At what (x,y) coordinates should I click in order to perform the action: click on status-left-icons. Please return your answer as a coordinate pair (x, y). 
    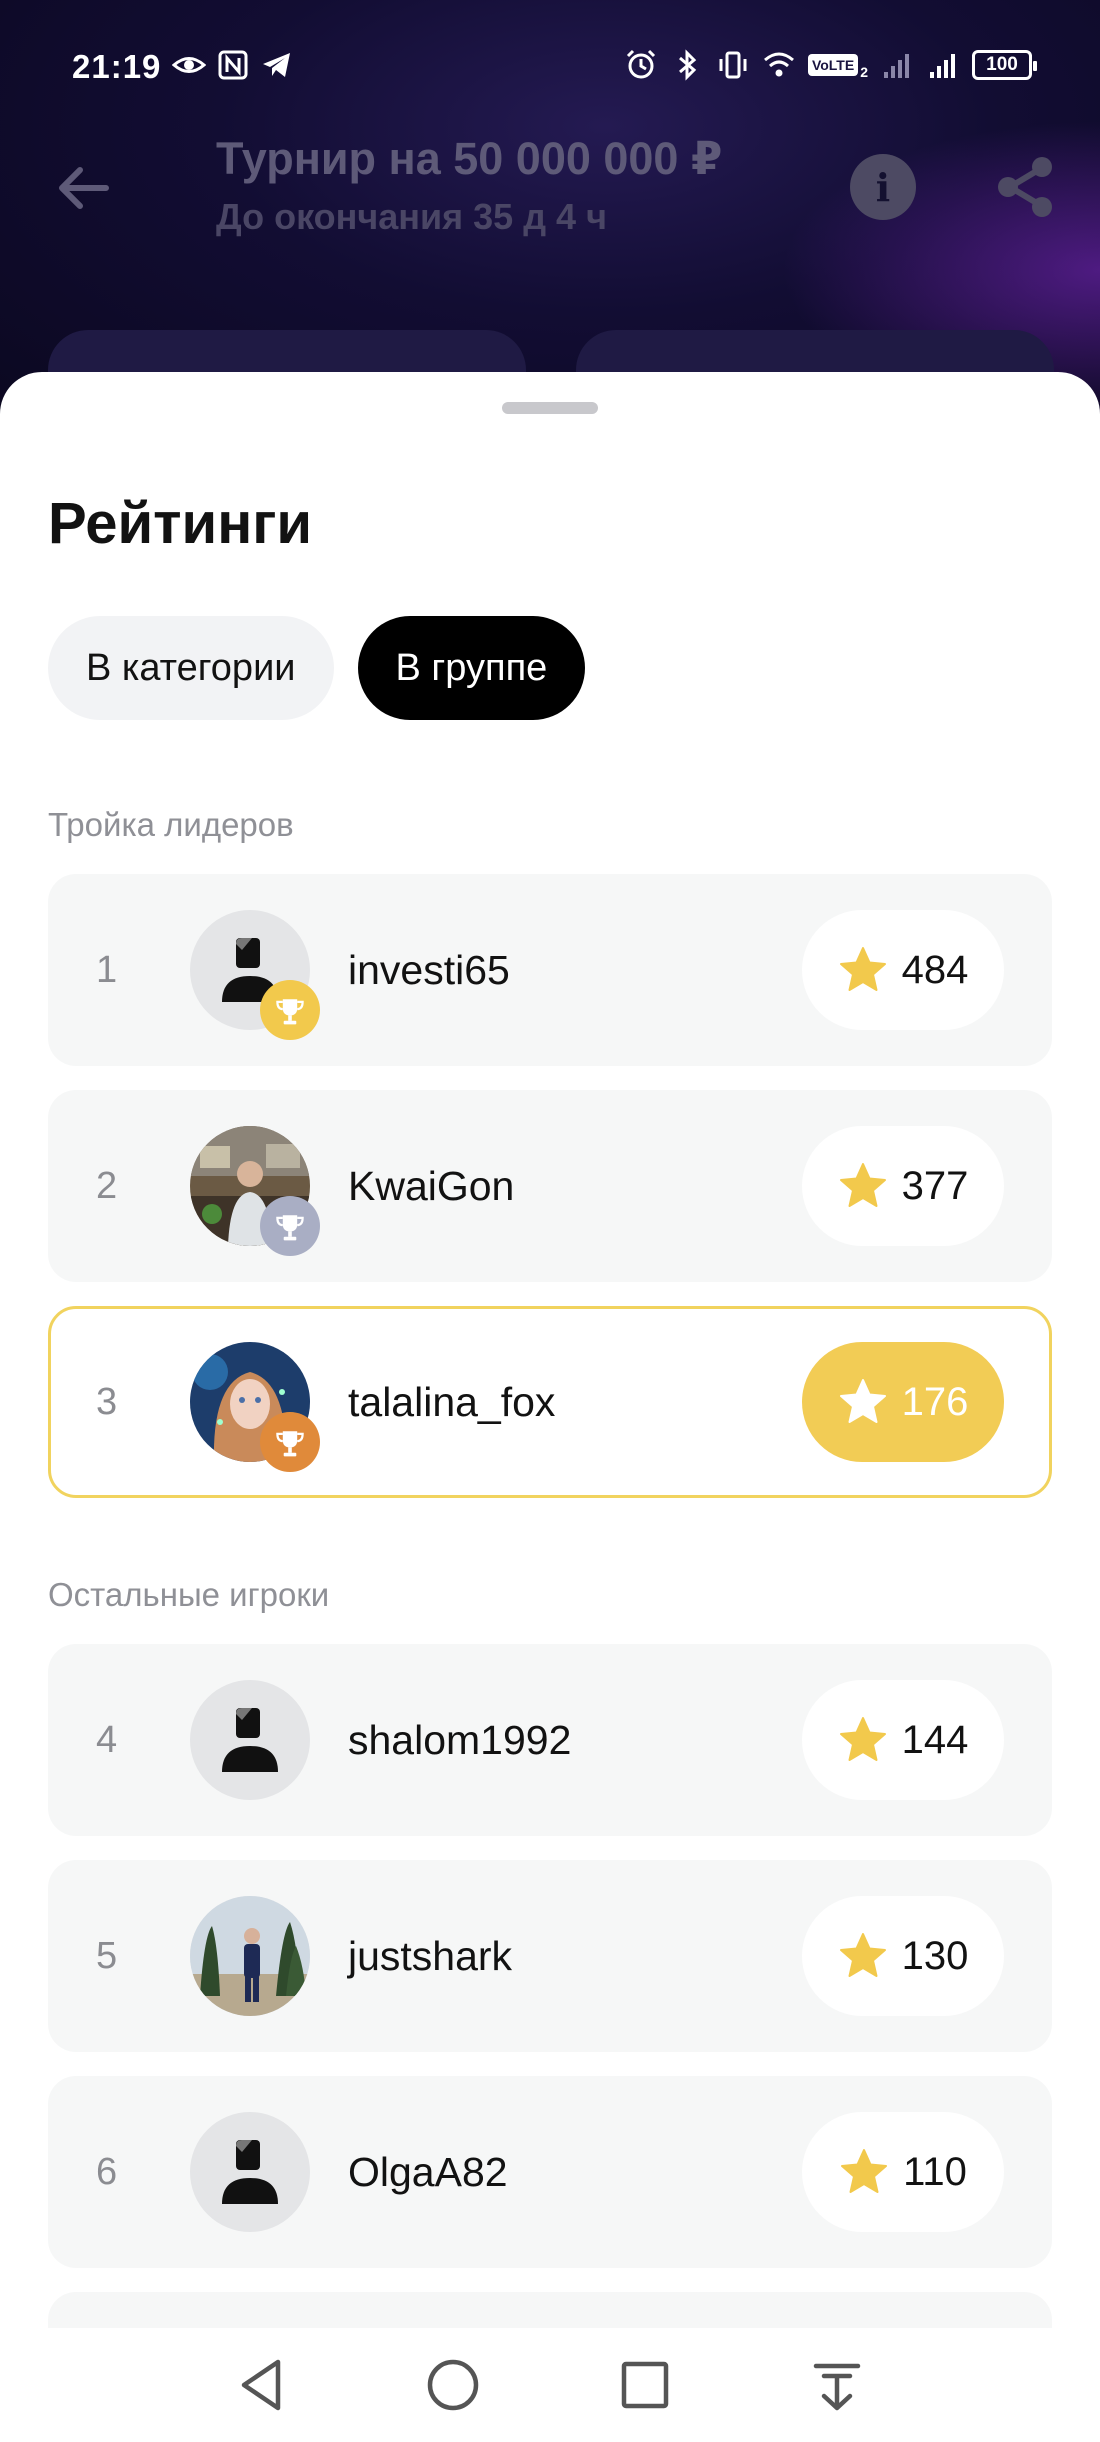
    Looking at the image, I should click on (233, 65).